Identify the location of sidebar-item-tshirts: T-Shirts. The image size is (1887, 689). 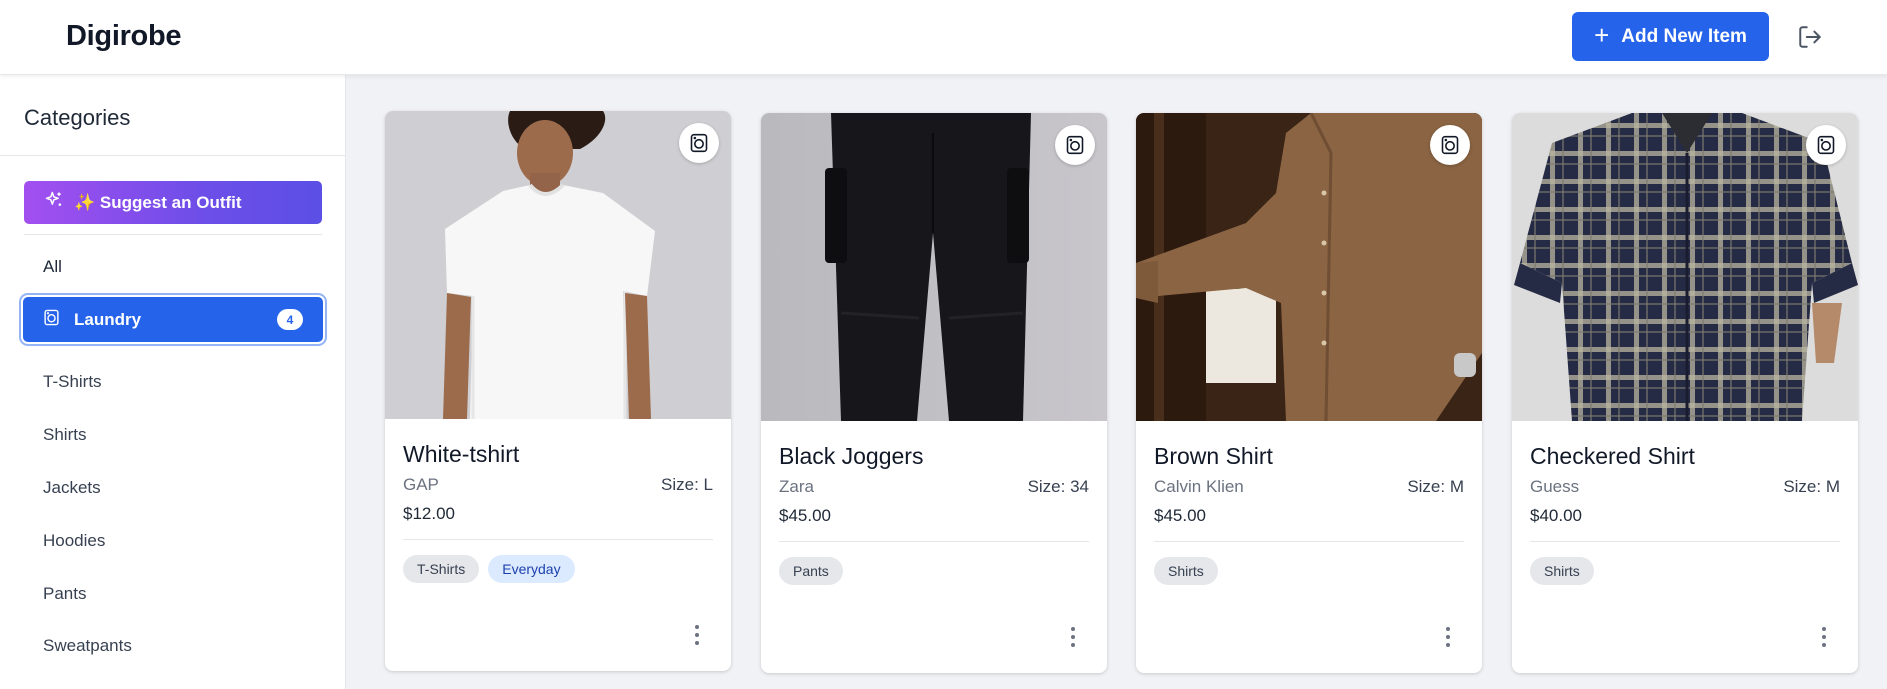
(72, 382).